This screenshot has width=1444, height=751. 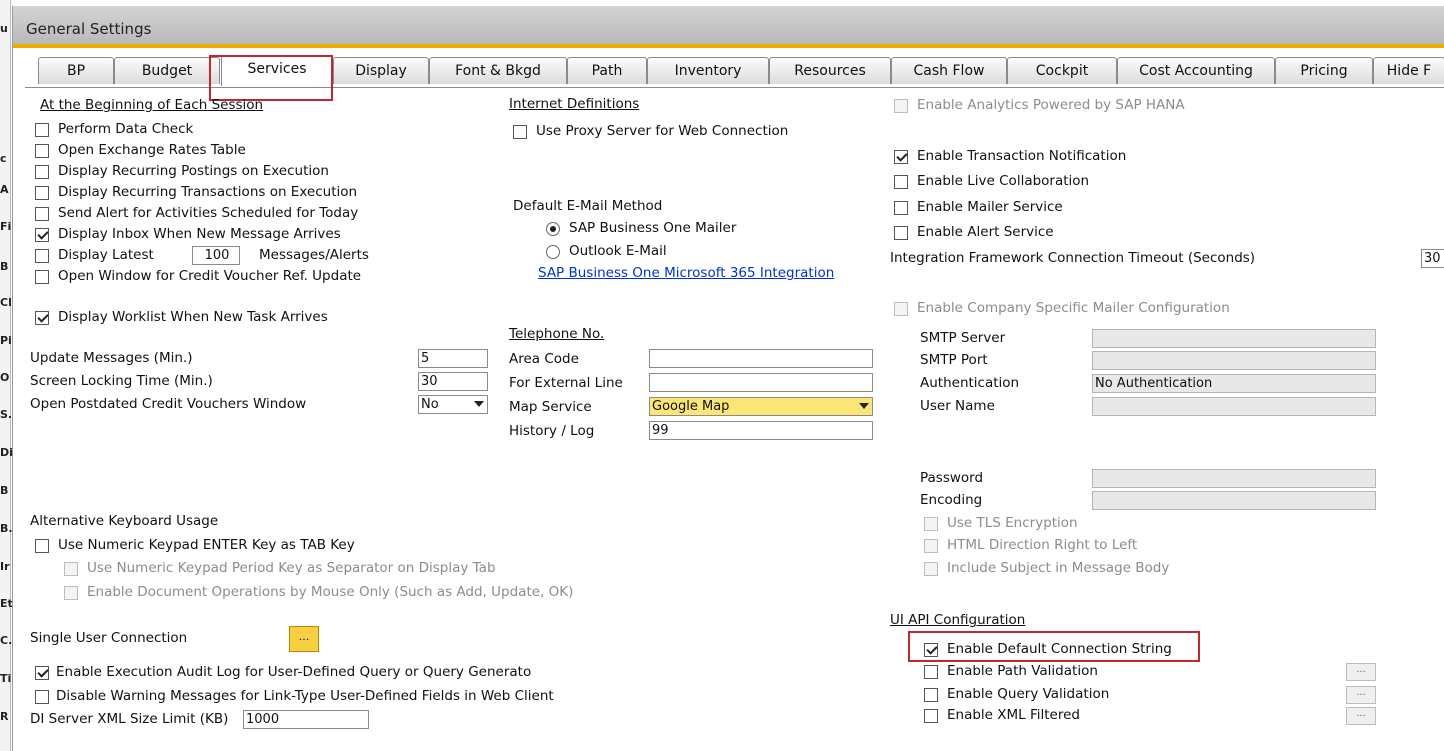 What do you see at coordinates (761, 406) in the screenshot?
I see `map-service-select: Google Map` at bounding box center [761, 406].